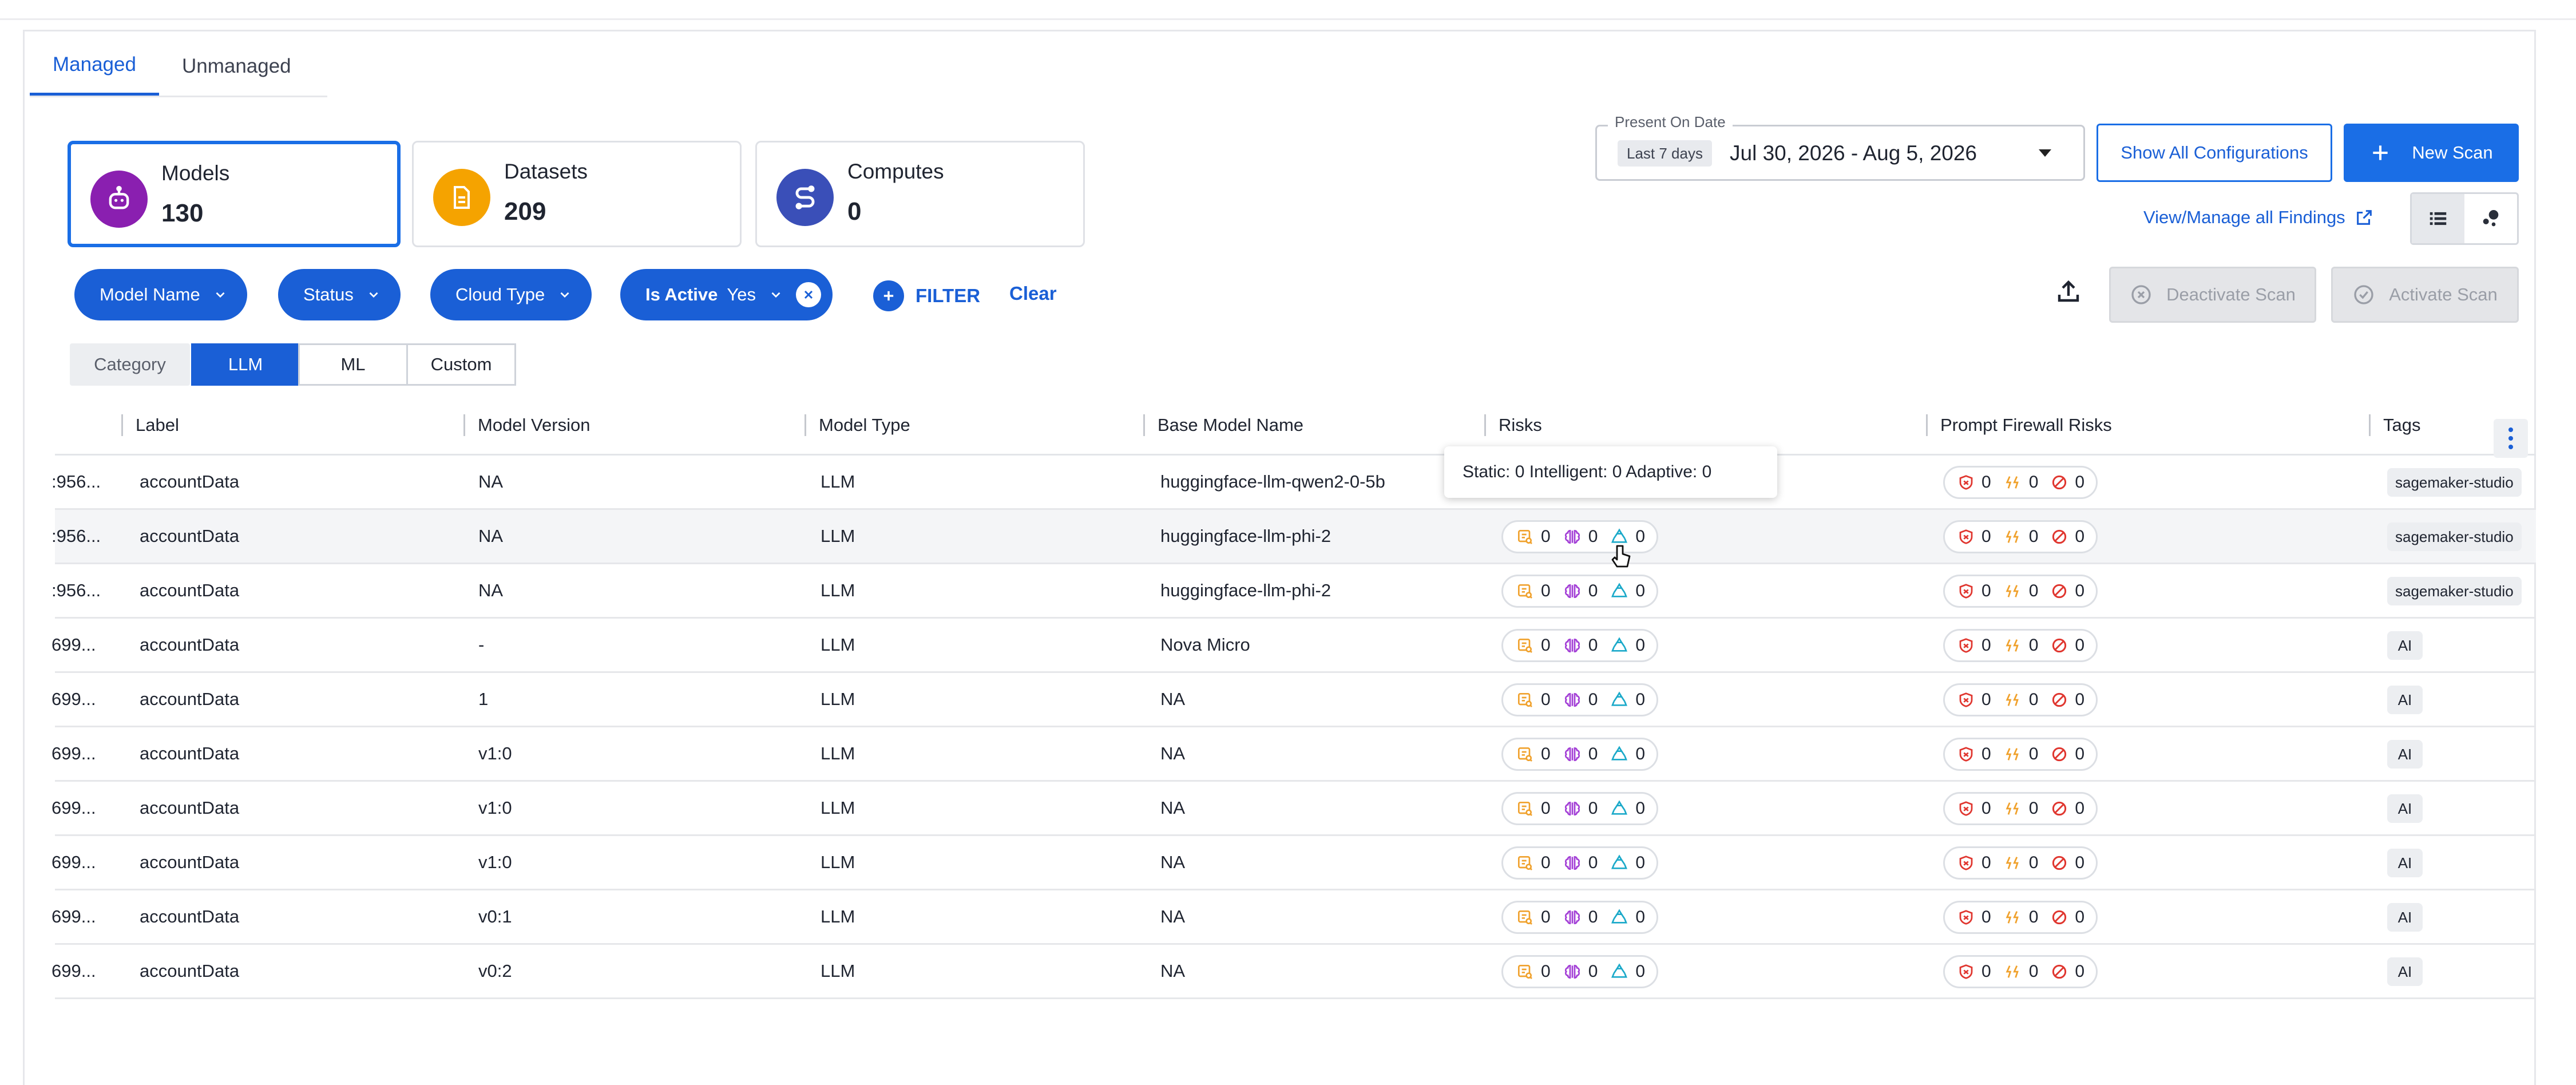 The image size is (2576, 1085). What do you see at coordinates (2491, 218) in the screenshot?
I see `bubble-view-icon` at bounding box center [2491, 218].